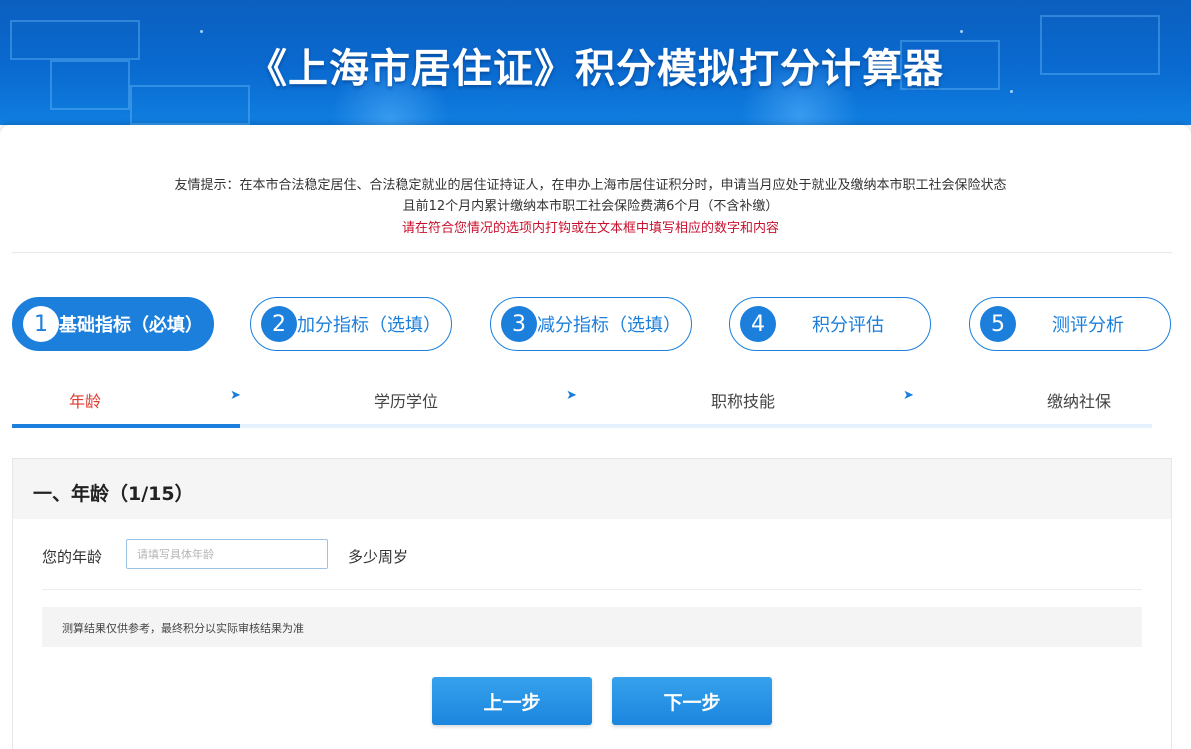 This screenshot has height=749, width=1191. Describe the element at coordinates (512, 701) in the screenshot. I see `prev-button: 上一步` at that location.